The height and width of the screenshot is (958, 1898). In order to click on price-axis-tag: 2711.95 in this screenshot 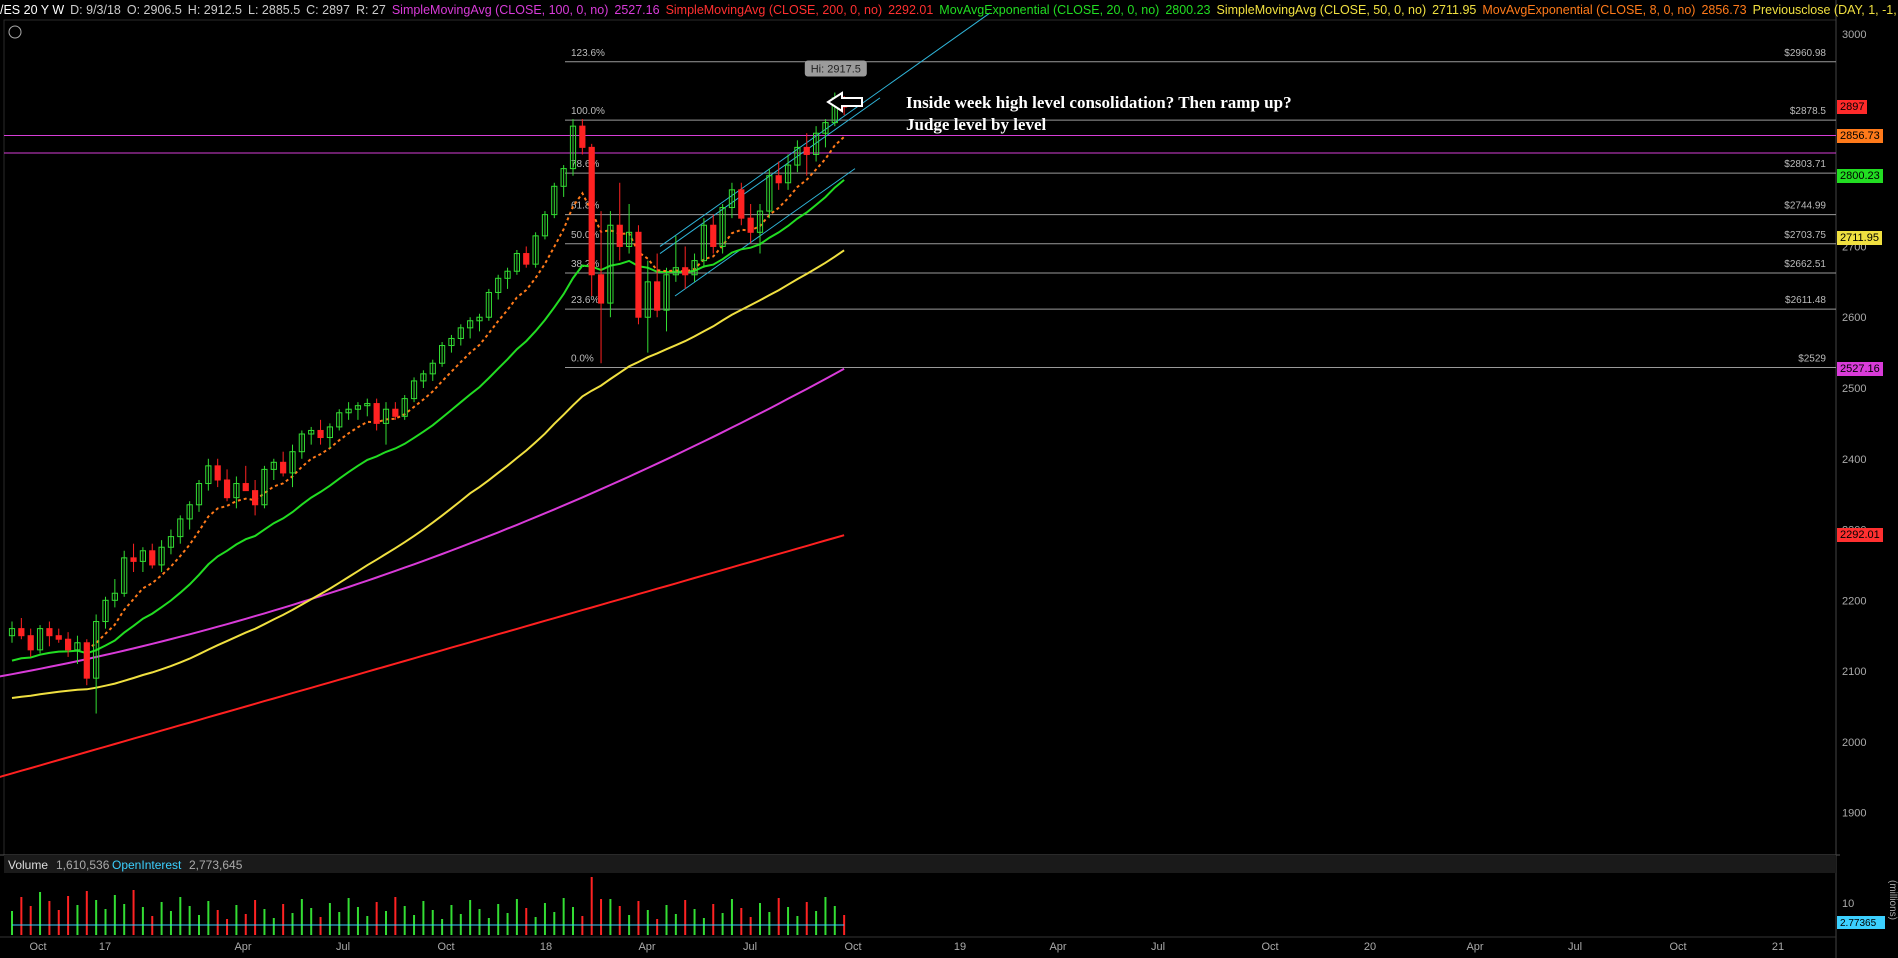, I will do `click(1859, 238)`.